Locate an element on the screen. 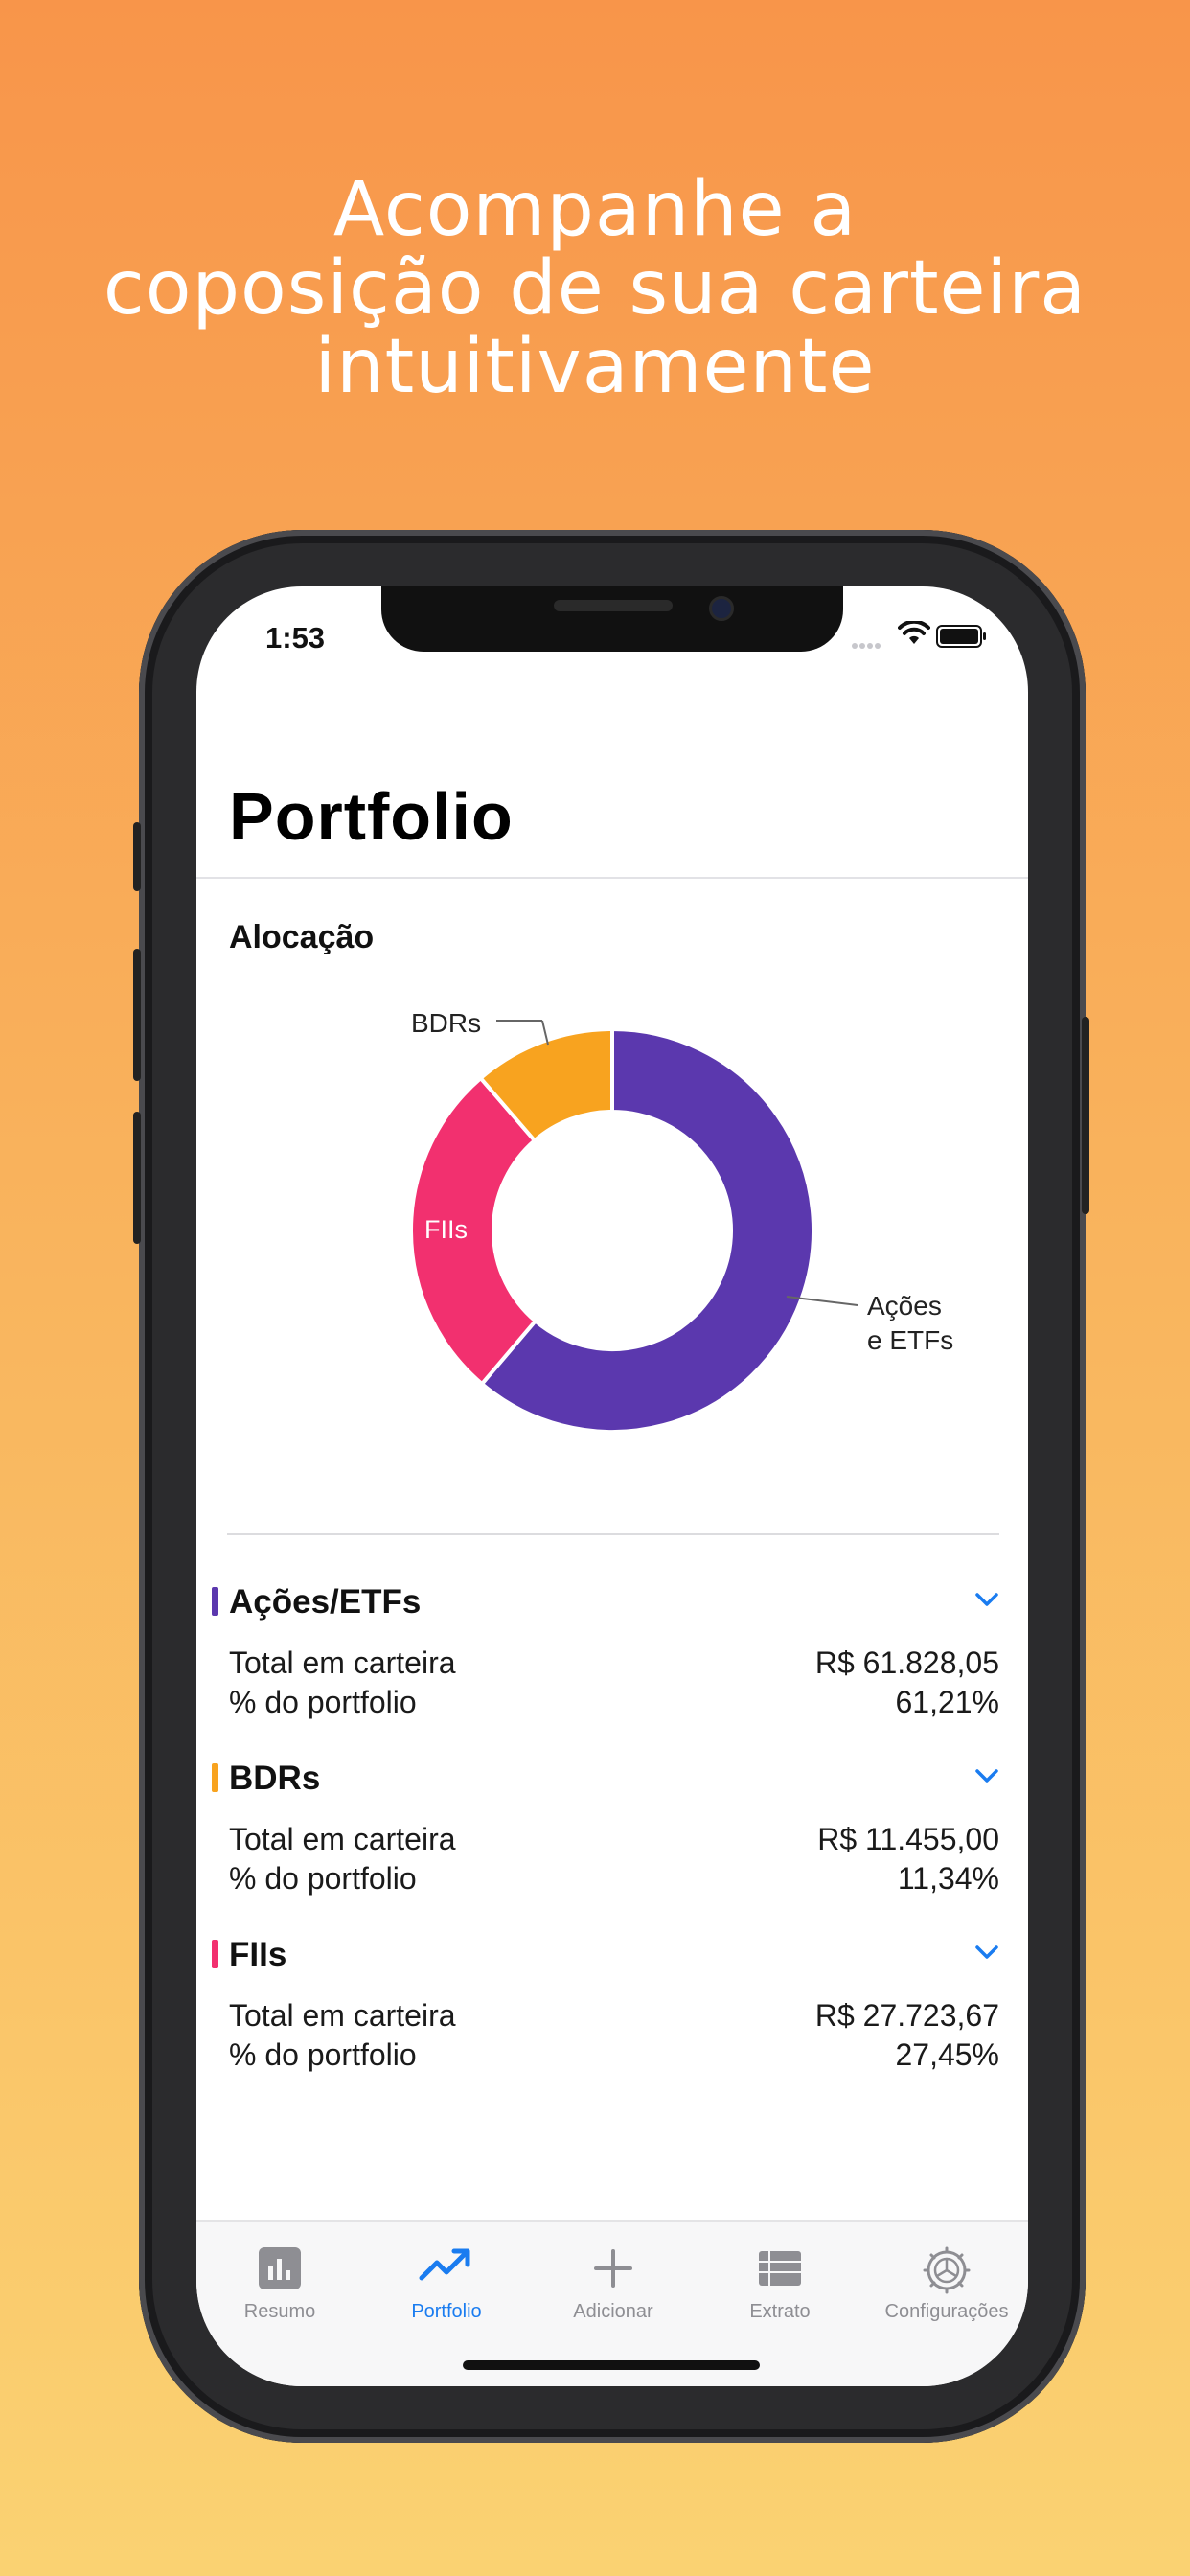  tab-resumo: Resumo is located at coordinates (279, 2279).